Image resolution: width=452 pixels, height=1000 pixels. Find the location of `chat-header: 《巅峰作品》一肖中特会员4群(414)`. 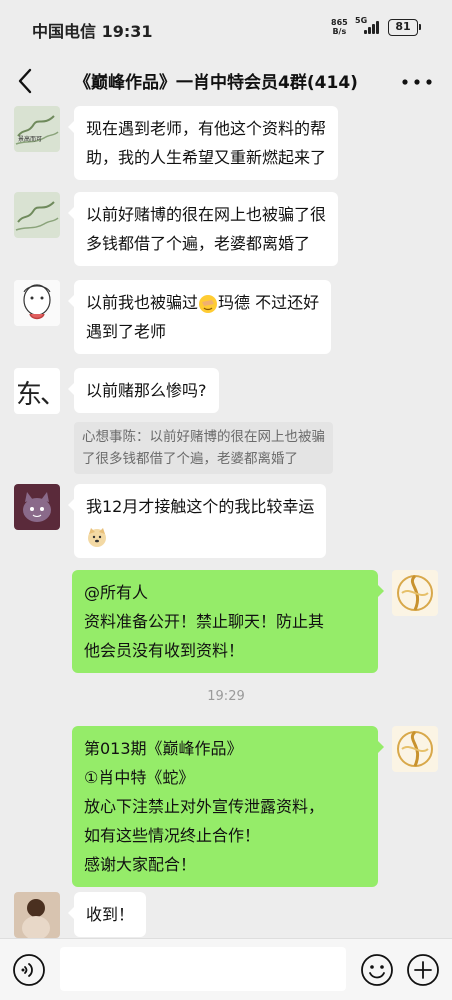

chat-header: 《巅峰作品》一肖中特会员4群(414) is located at coordinates (226, 81).